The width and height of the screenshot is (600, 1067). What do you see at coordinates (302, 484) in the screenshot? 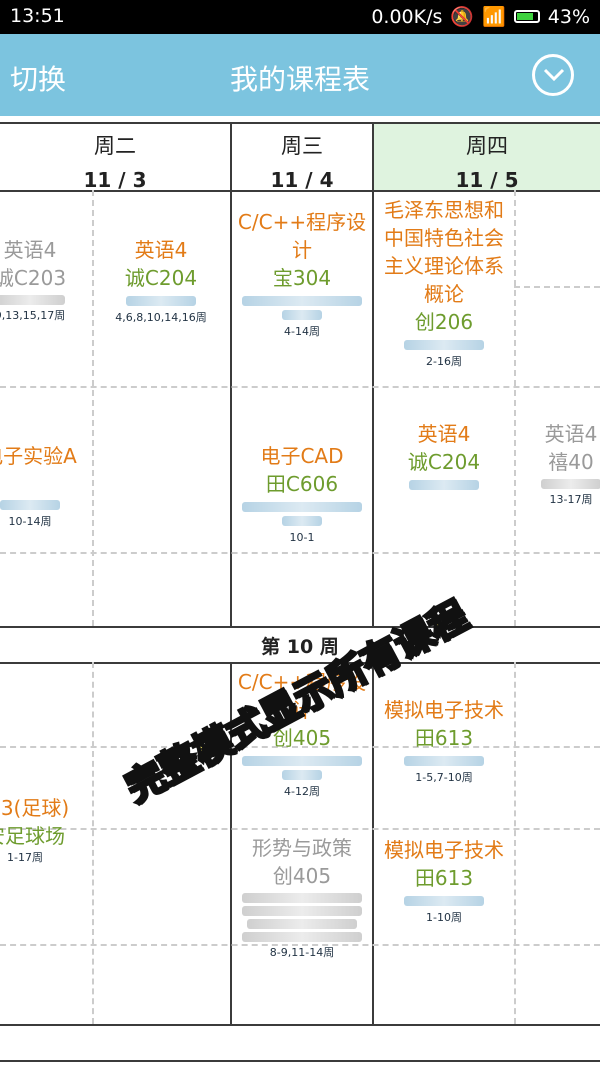
I see `course-room: 田C606` at bounding box center [302, 484].